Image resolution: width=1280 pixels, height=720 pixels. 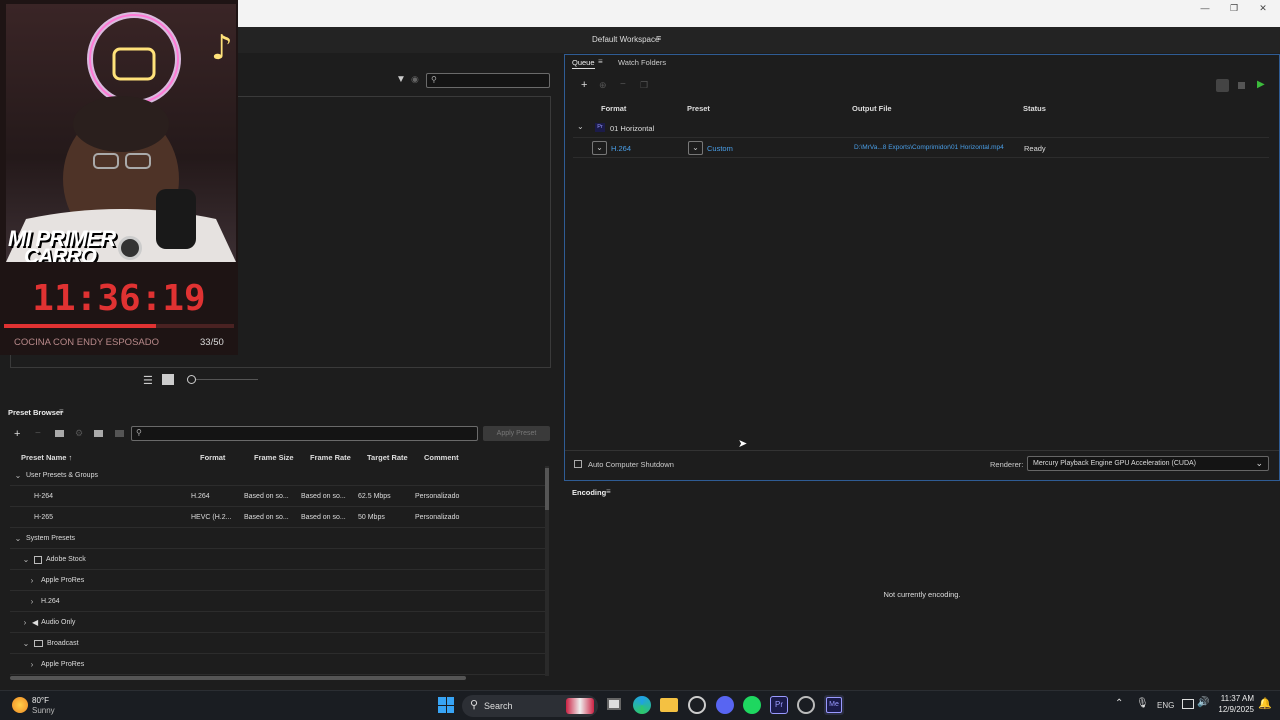 What do you see at coordinates (35, 412) in the screenshot?
I see `preset-browser-title: Preset Browser` at bounding box center [35, 412].